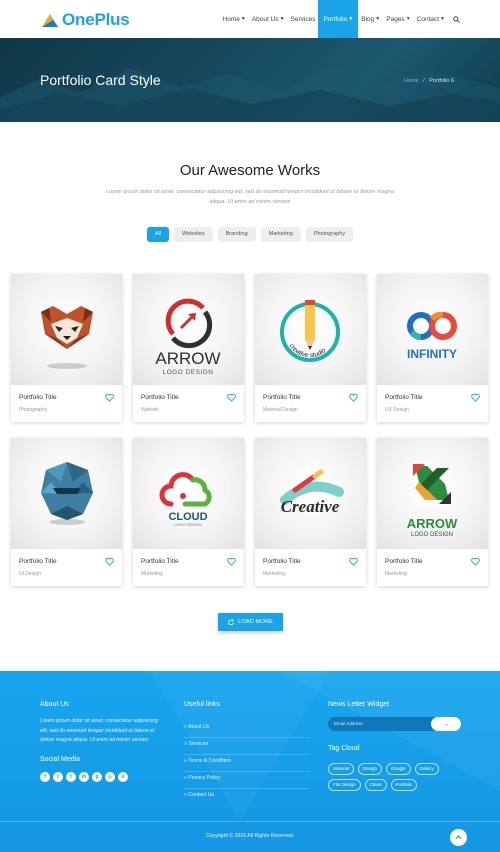 This screenshot has width=500, height=852. What do you see at coordinates (250, 821) in the screenshot?
I see `footer-divider` at bounding box center [250, 821].